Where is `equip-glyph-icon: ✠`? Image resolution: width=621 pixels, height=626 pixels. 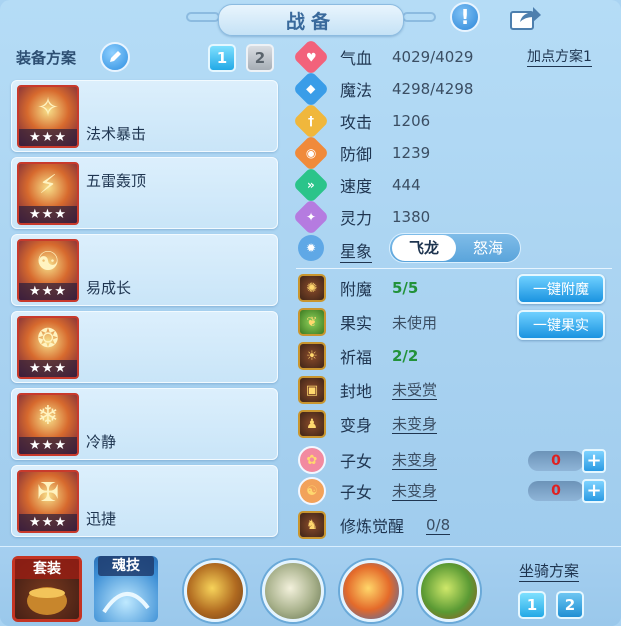
equip-glyph-icon: ✠ is located at coordinates (48, 493).